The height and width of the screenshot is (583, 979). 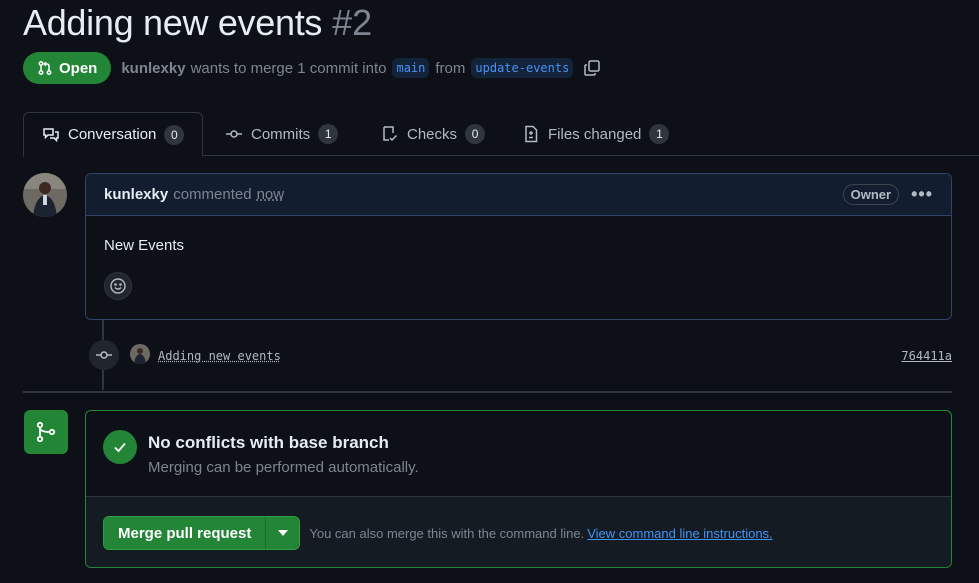 What do you see at coordinates (185, 533) in the screenshot?
I see `merge-pull-request-button: Merge pull request` at bounding box center [185, 533].